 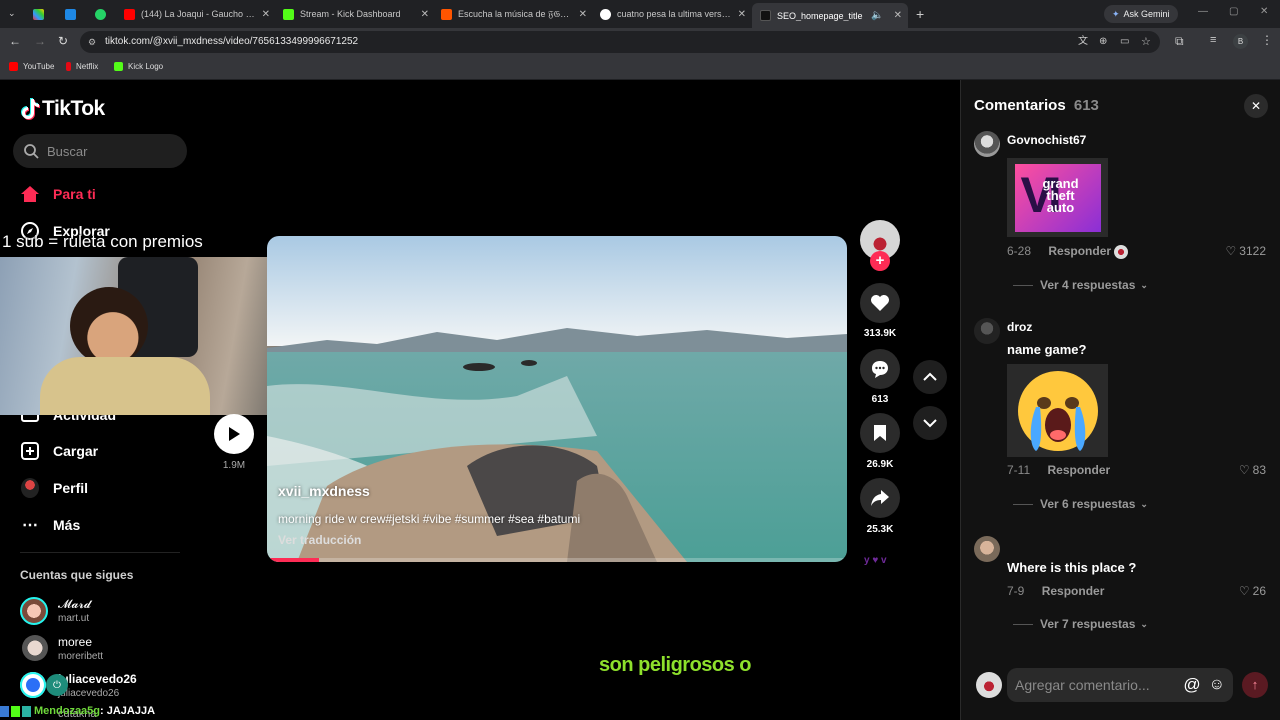 I want to click on comment-meta: 6-28 Responder, so click(x=1059, y=251).